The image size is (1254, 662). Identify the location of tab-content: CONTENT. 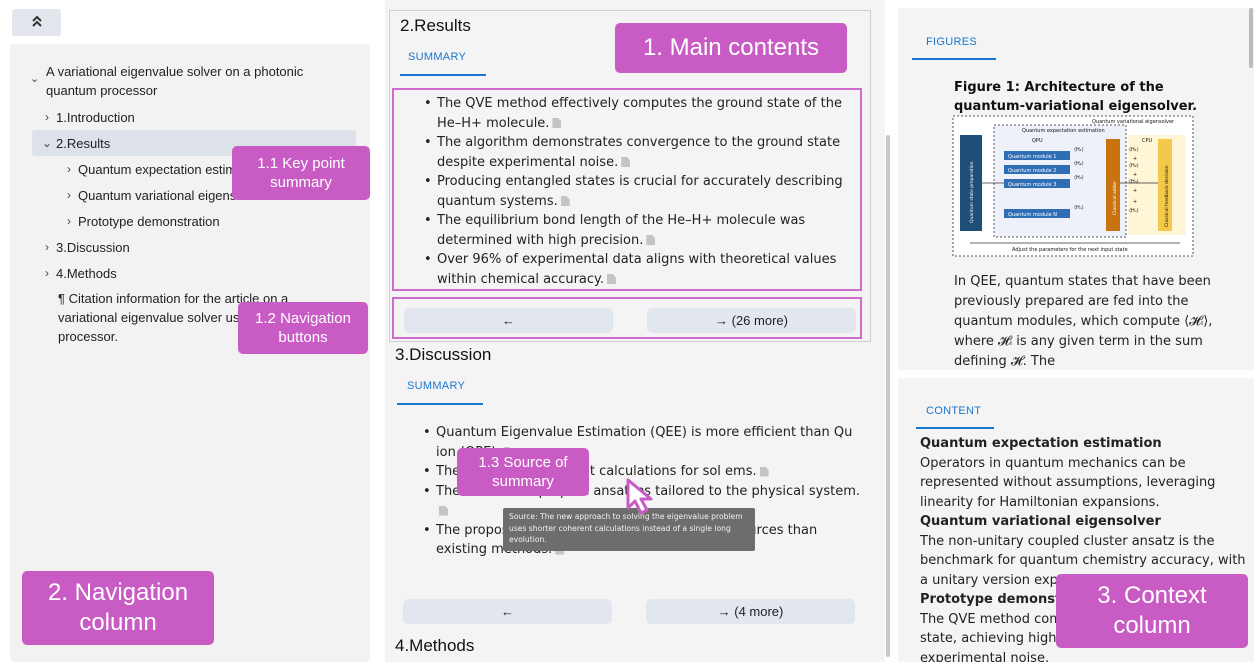
(953, 411).